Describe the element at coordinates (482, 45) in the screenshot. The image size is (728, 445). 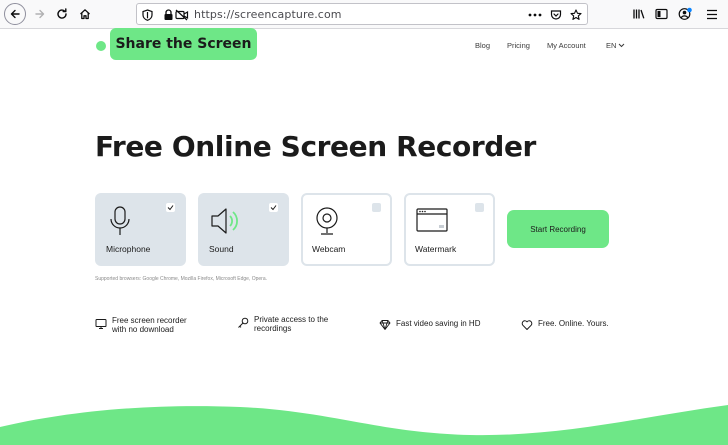
I see `nav-blog: Blog` at that location.